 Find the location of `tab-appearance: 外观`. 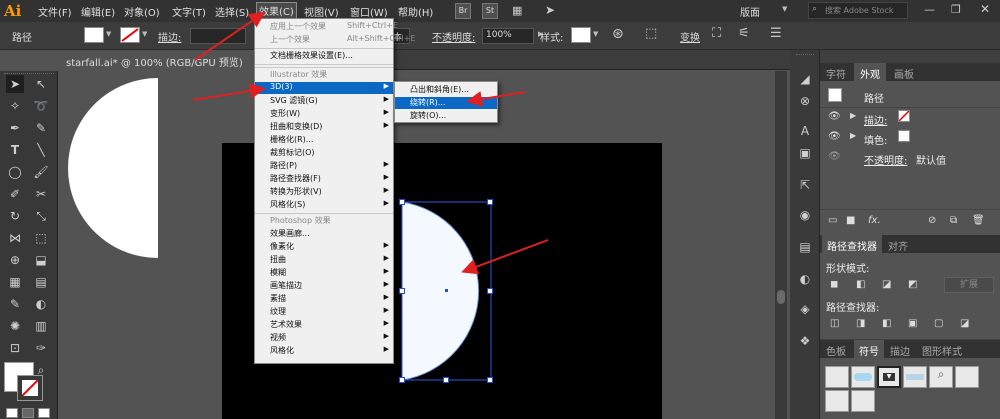

tab-appearance: 外观 is located at coordinates (870, 72).